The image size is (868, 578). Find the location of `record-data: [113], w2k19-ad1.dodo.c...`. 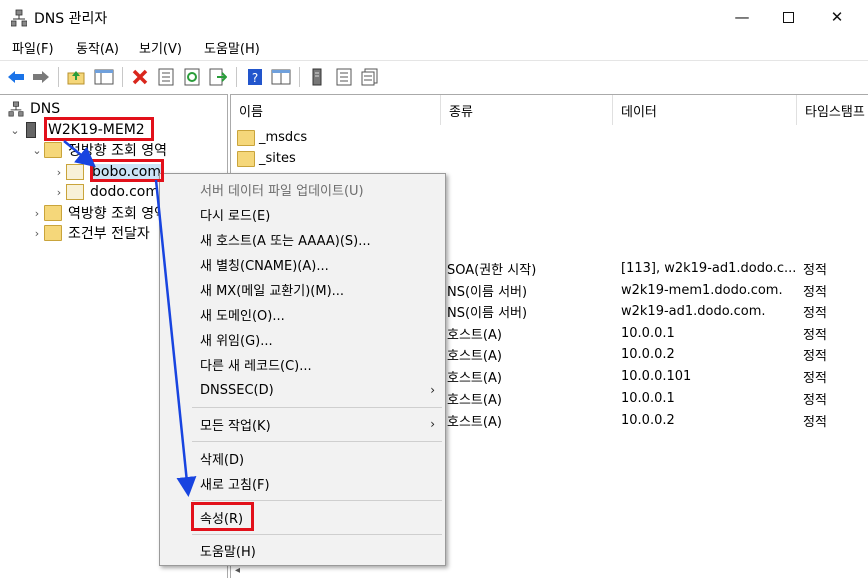

record-data: [113], w2k19-ad1.dodo.c... is located at coordinates (709, 268).